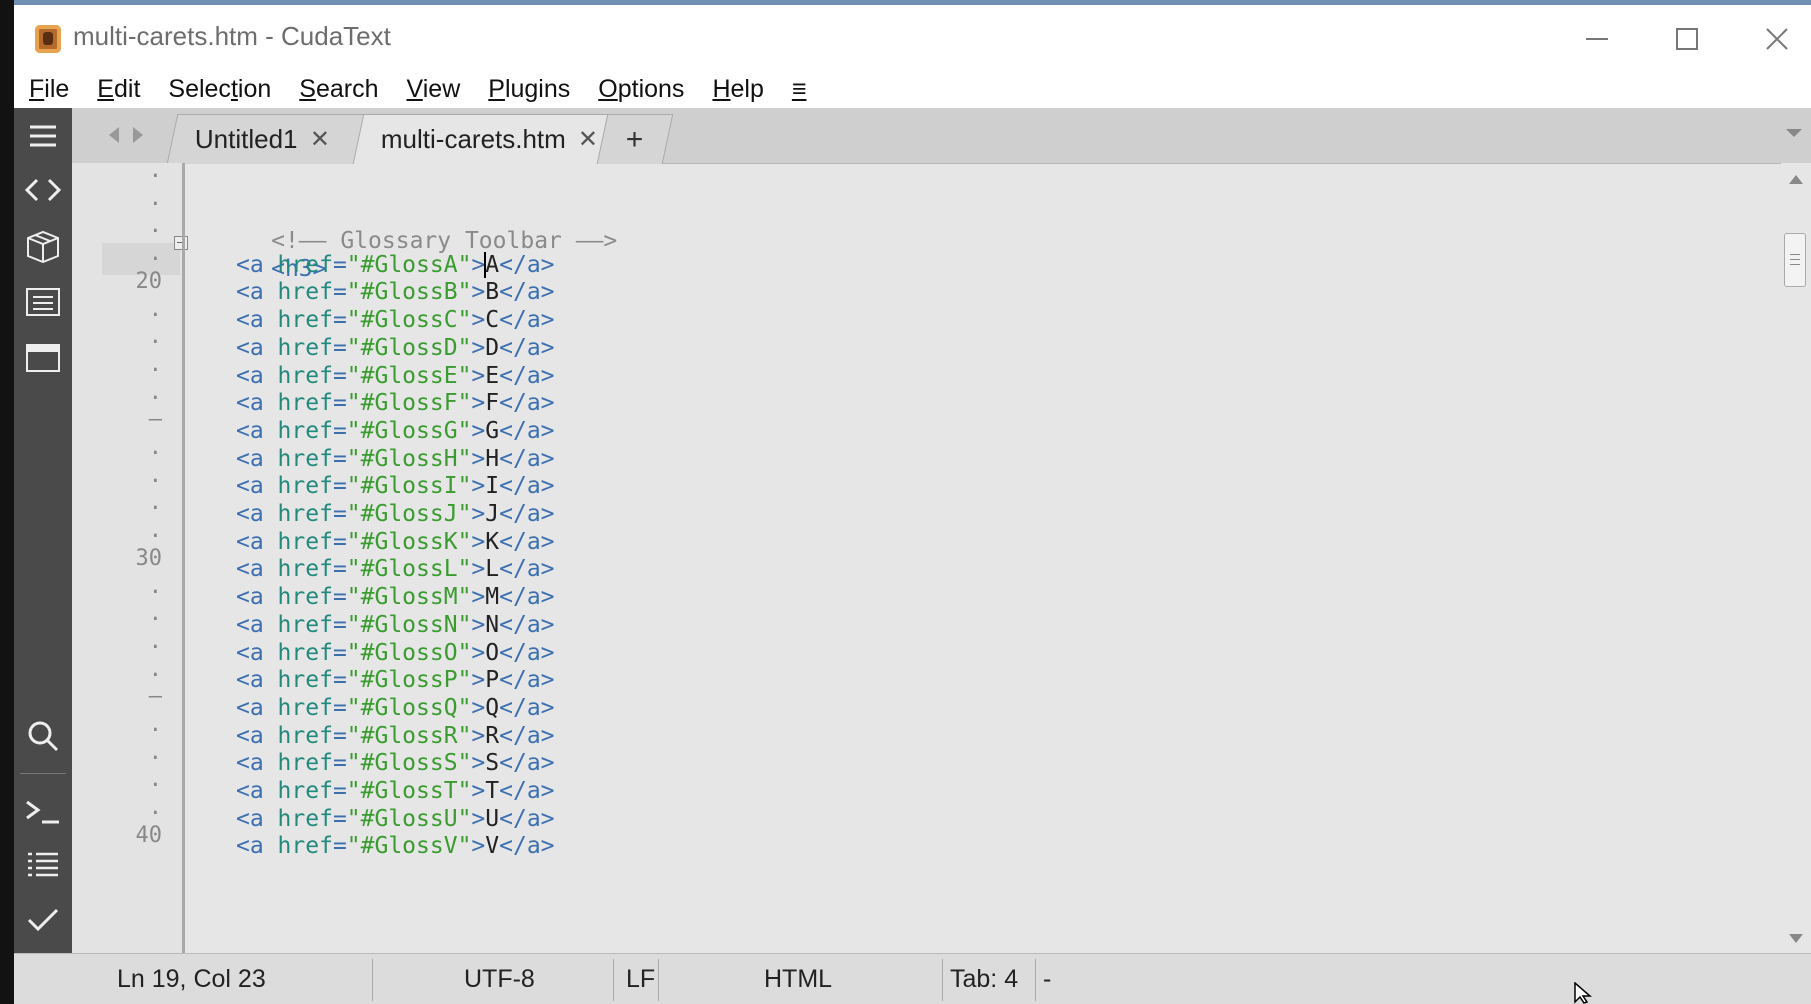 This screenshot has height=1004, width=1811. I want to click on link-text: B, so click(492, 292).